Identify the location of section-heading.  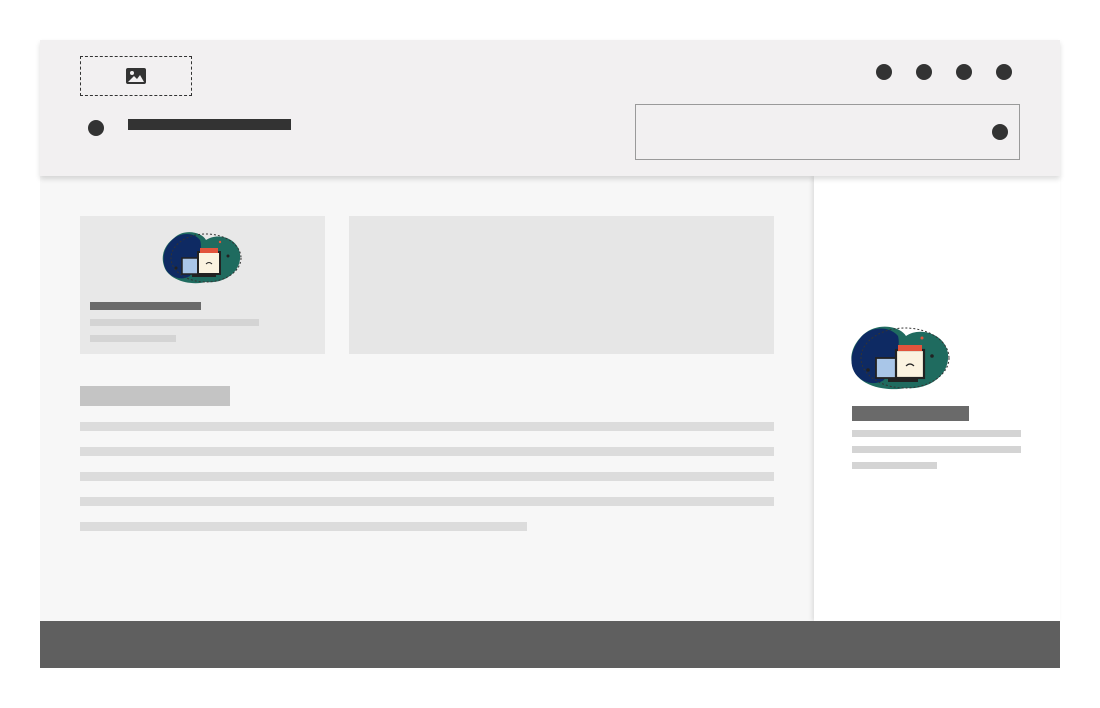
(155, 396).